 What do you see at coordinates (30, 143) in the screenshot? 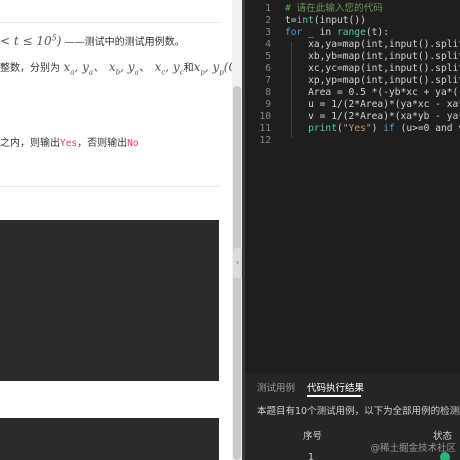
I see `output-desc-text1: 之内，则输出` at bounding box center [30, 143].